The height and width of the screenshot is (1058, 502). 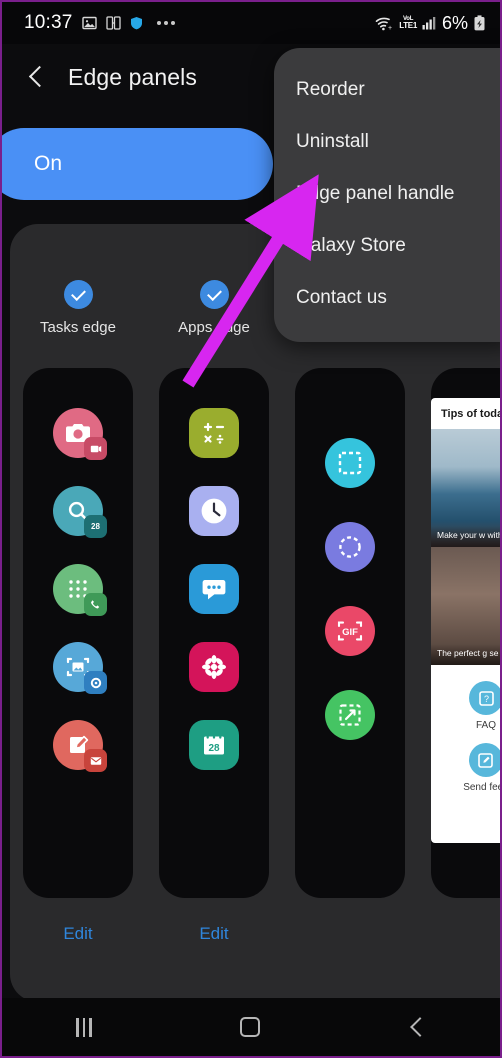 I want to click on search-icon: 28, so click(x=80, y=512).